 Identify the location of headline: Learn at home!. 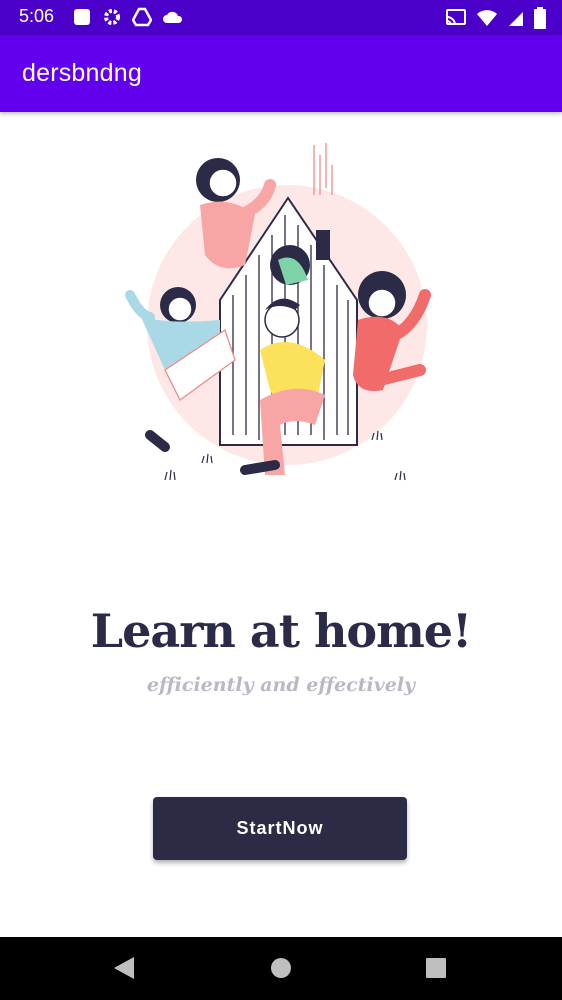
(281, 631).